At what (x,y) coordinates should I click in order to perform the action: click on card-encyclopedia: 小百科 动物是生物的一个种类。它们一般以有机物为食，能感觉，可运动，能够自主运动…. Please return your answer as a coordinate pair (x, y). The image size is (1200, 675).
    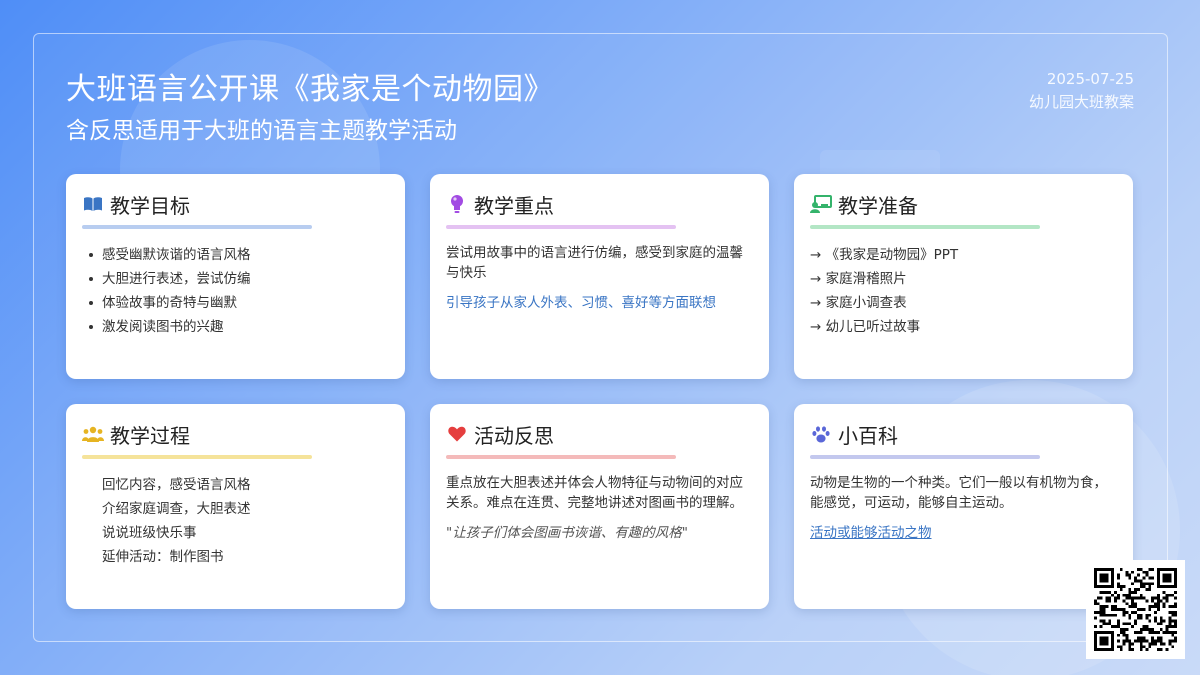
    Looking at the image, I should click on (963, 506).